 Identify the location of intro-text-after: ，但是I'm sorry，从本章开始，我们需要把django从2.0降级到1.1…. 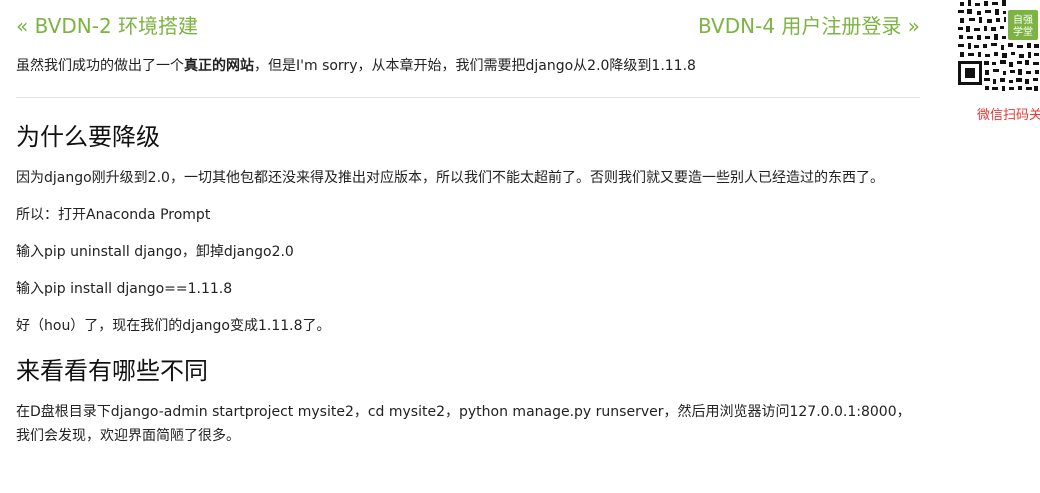
(475, 66).